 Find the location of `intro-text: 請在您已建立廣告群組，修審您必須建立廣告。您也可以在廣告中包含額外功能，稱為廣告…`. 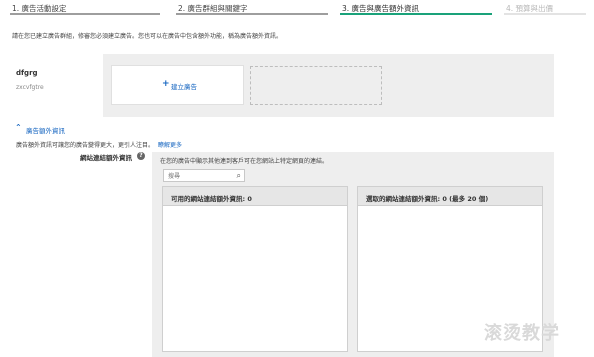

intro-text: 請在您已建立廣告群組，修審您必須建立廣告。您也可以在廣告中包含額外功能，稱為廣告… is located at coordinates (147, 36).